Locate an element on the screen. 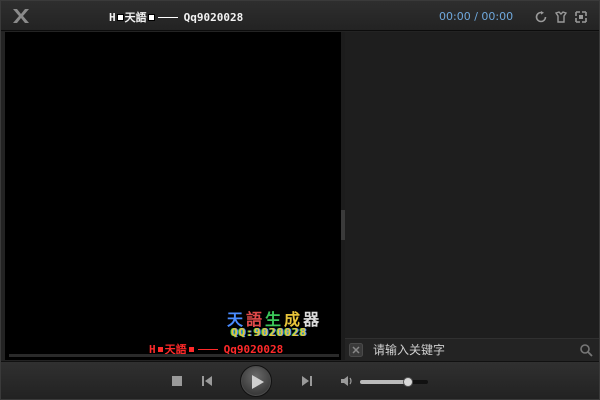 Image resolution: width=600 pixels, height=400 pixels. search-icon is located at coordinates (586, 350).